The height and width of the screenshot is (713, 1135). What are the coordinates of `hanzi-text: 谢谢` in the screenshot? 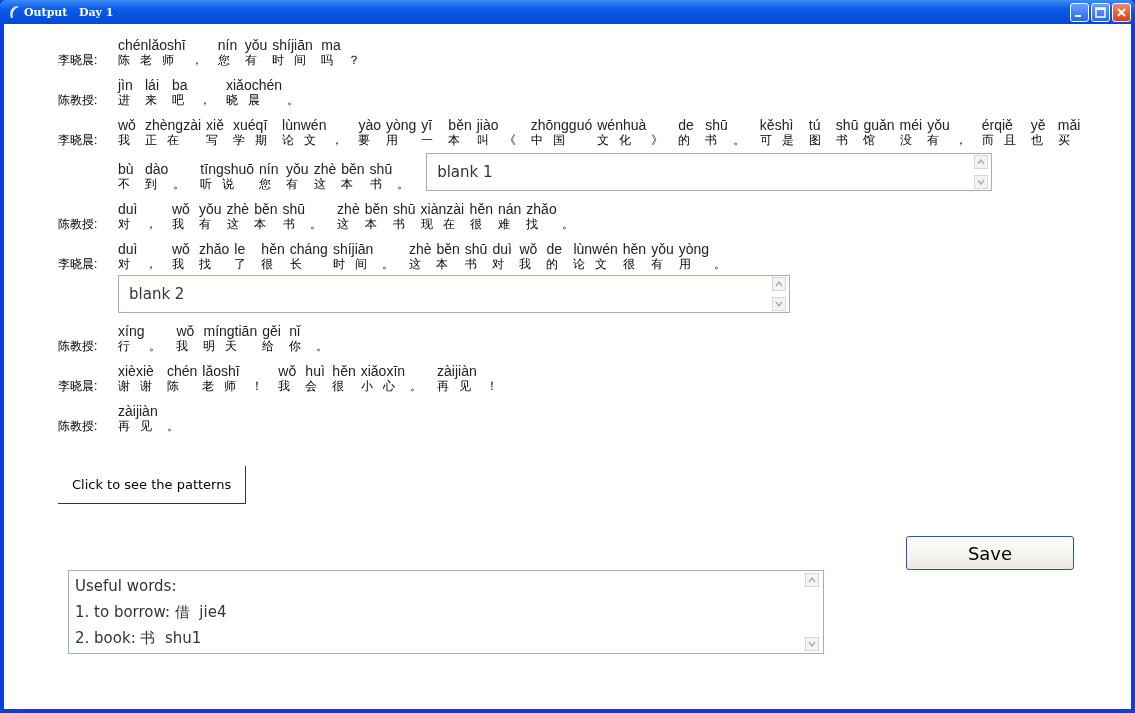 It's located at (140, 386).